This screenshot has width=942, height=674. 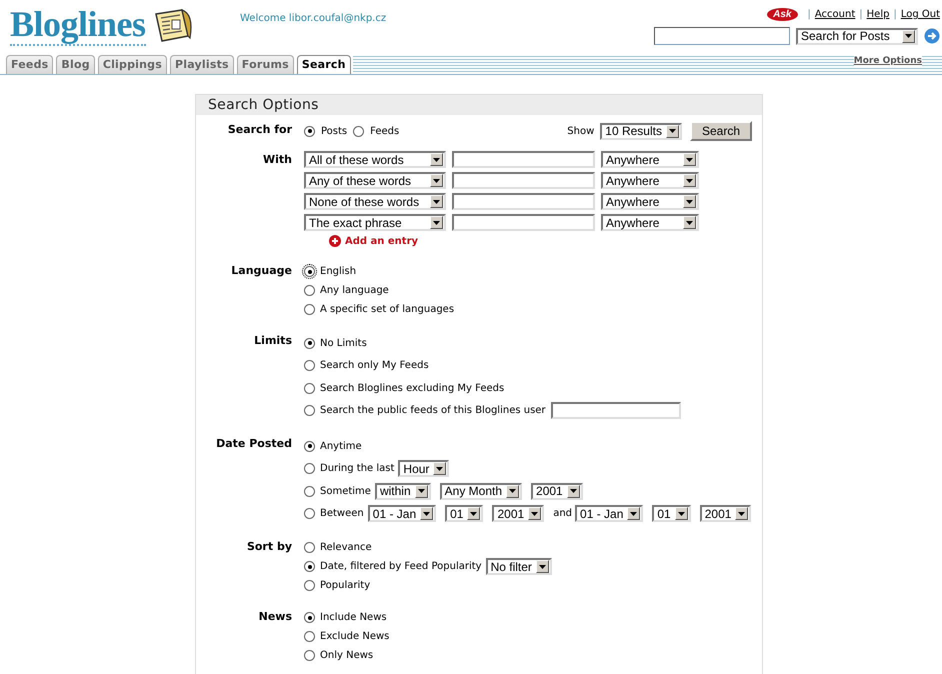 I want to click on field-label: Language, so click(x=261, y=270).